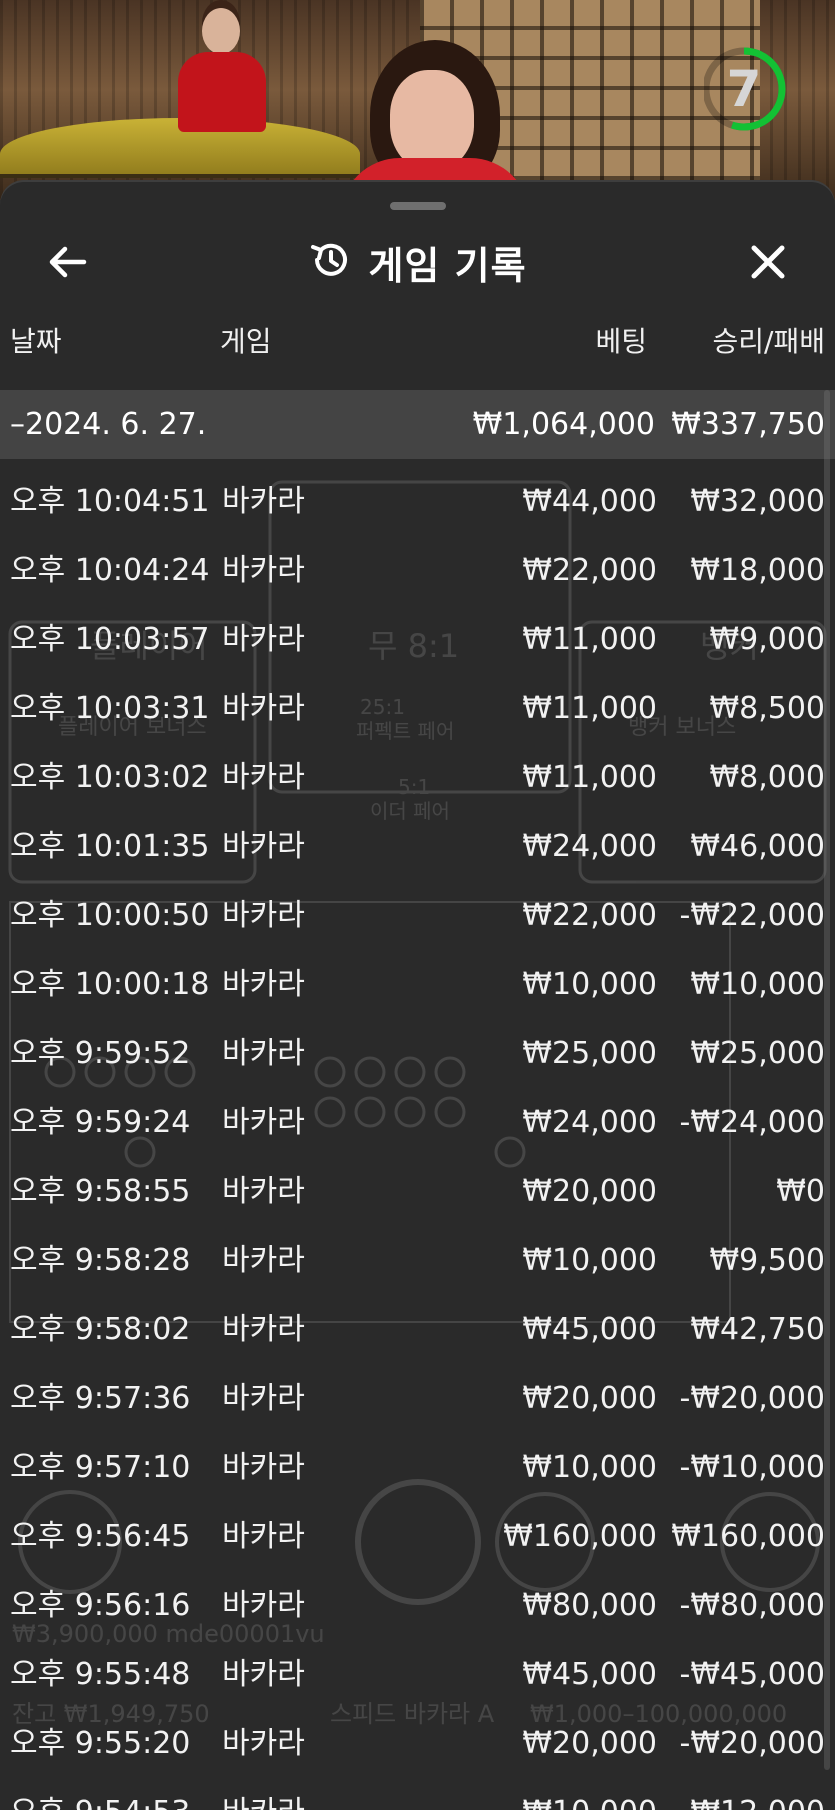 Image resolution: width=835 pixels, height=1810 pixels. Describe the element at coordinates (752, 915) in the screenshot. I see `row-win-loss: -₩22,000` at that location.